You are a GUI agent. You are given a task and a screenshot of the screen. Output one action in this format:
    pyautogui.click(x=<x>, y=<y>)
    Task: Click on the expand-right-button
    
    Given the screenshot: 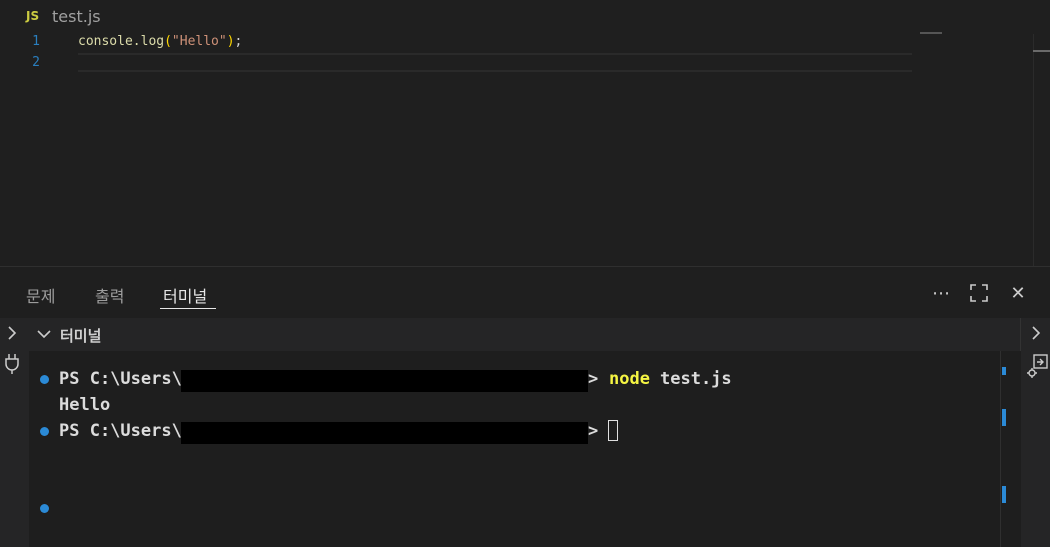 What is the action you would take?
    pyautogui.click(x=1036, y=335)
    